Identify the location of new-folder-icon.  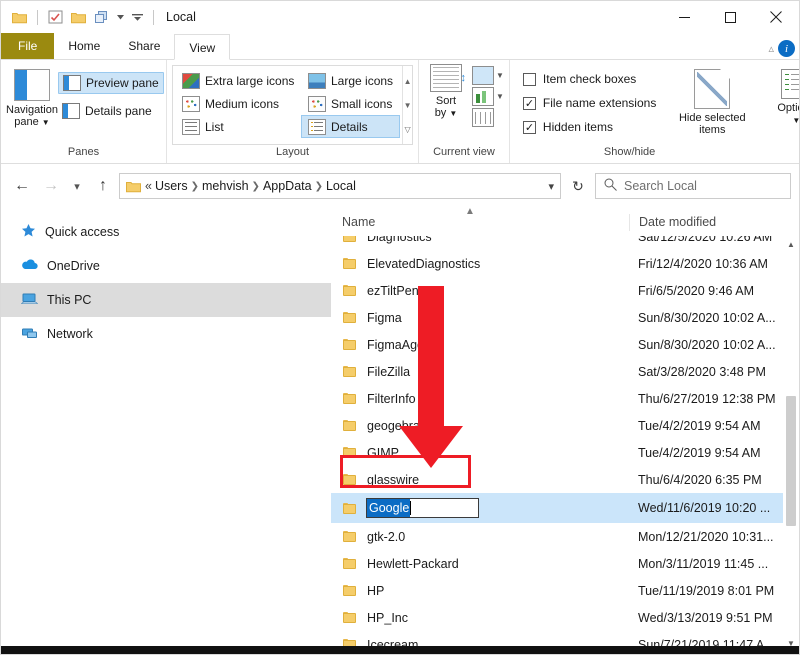
(78, 17).